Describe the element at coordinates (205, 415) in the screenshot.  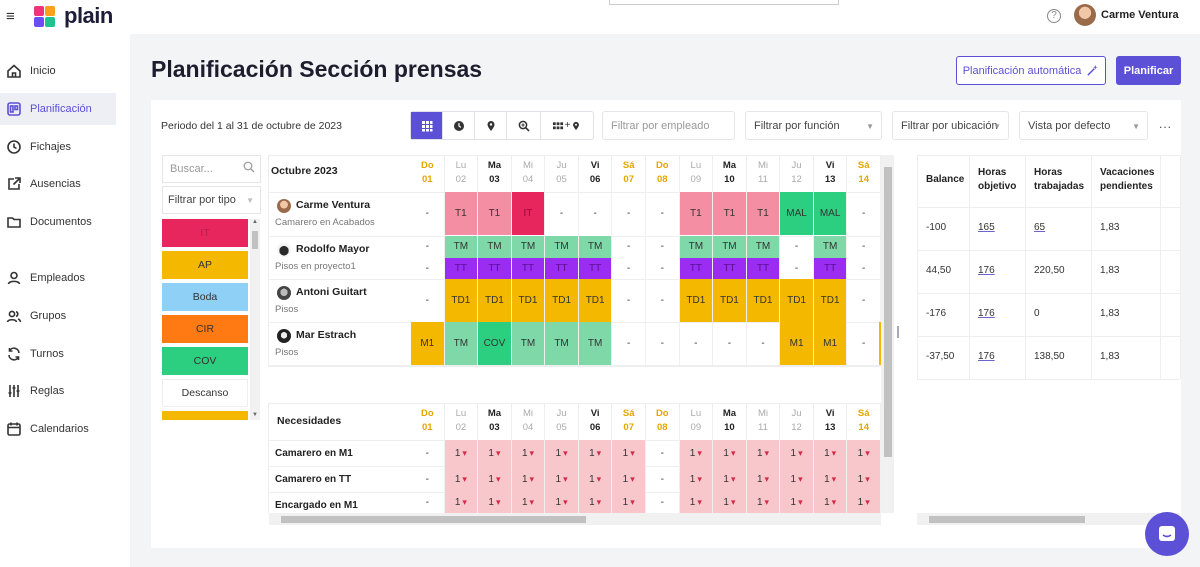
I see `legend-item` at that location.